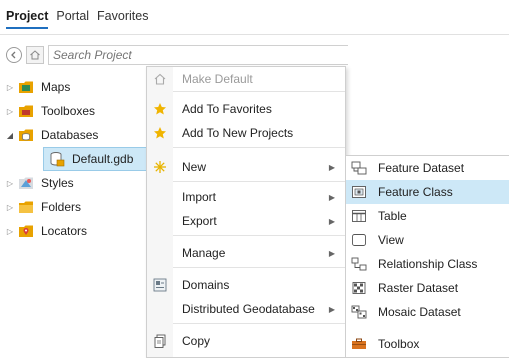  I want to click on tab-portal: Portal, so click(72, 19).